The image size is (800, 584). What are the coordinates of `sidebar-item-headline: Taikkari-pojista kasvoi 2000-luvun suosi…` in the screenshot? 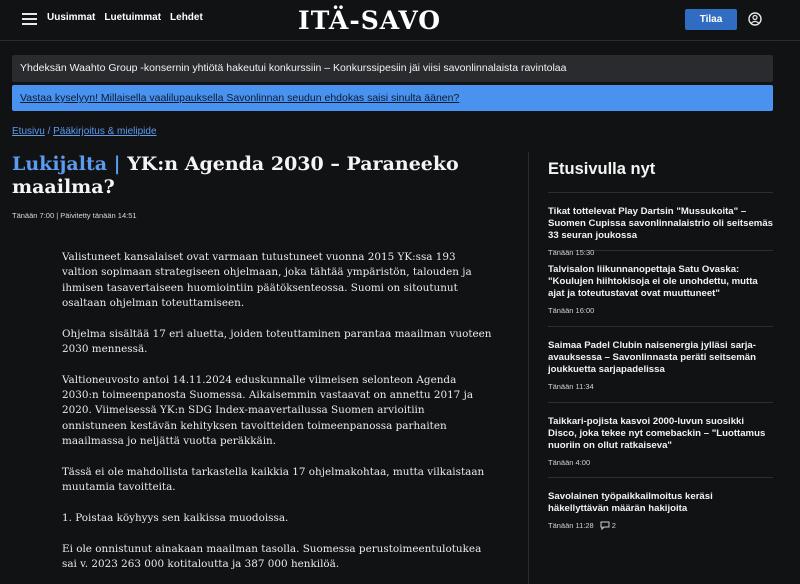 It's located at (660, 434).